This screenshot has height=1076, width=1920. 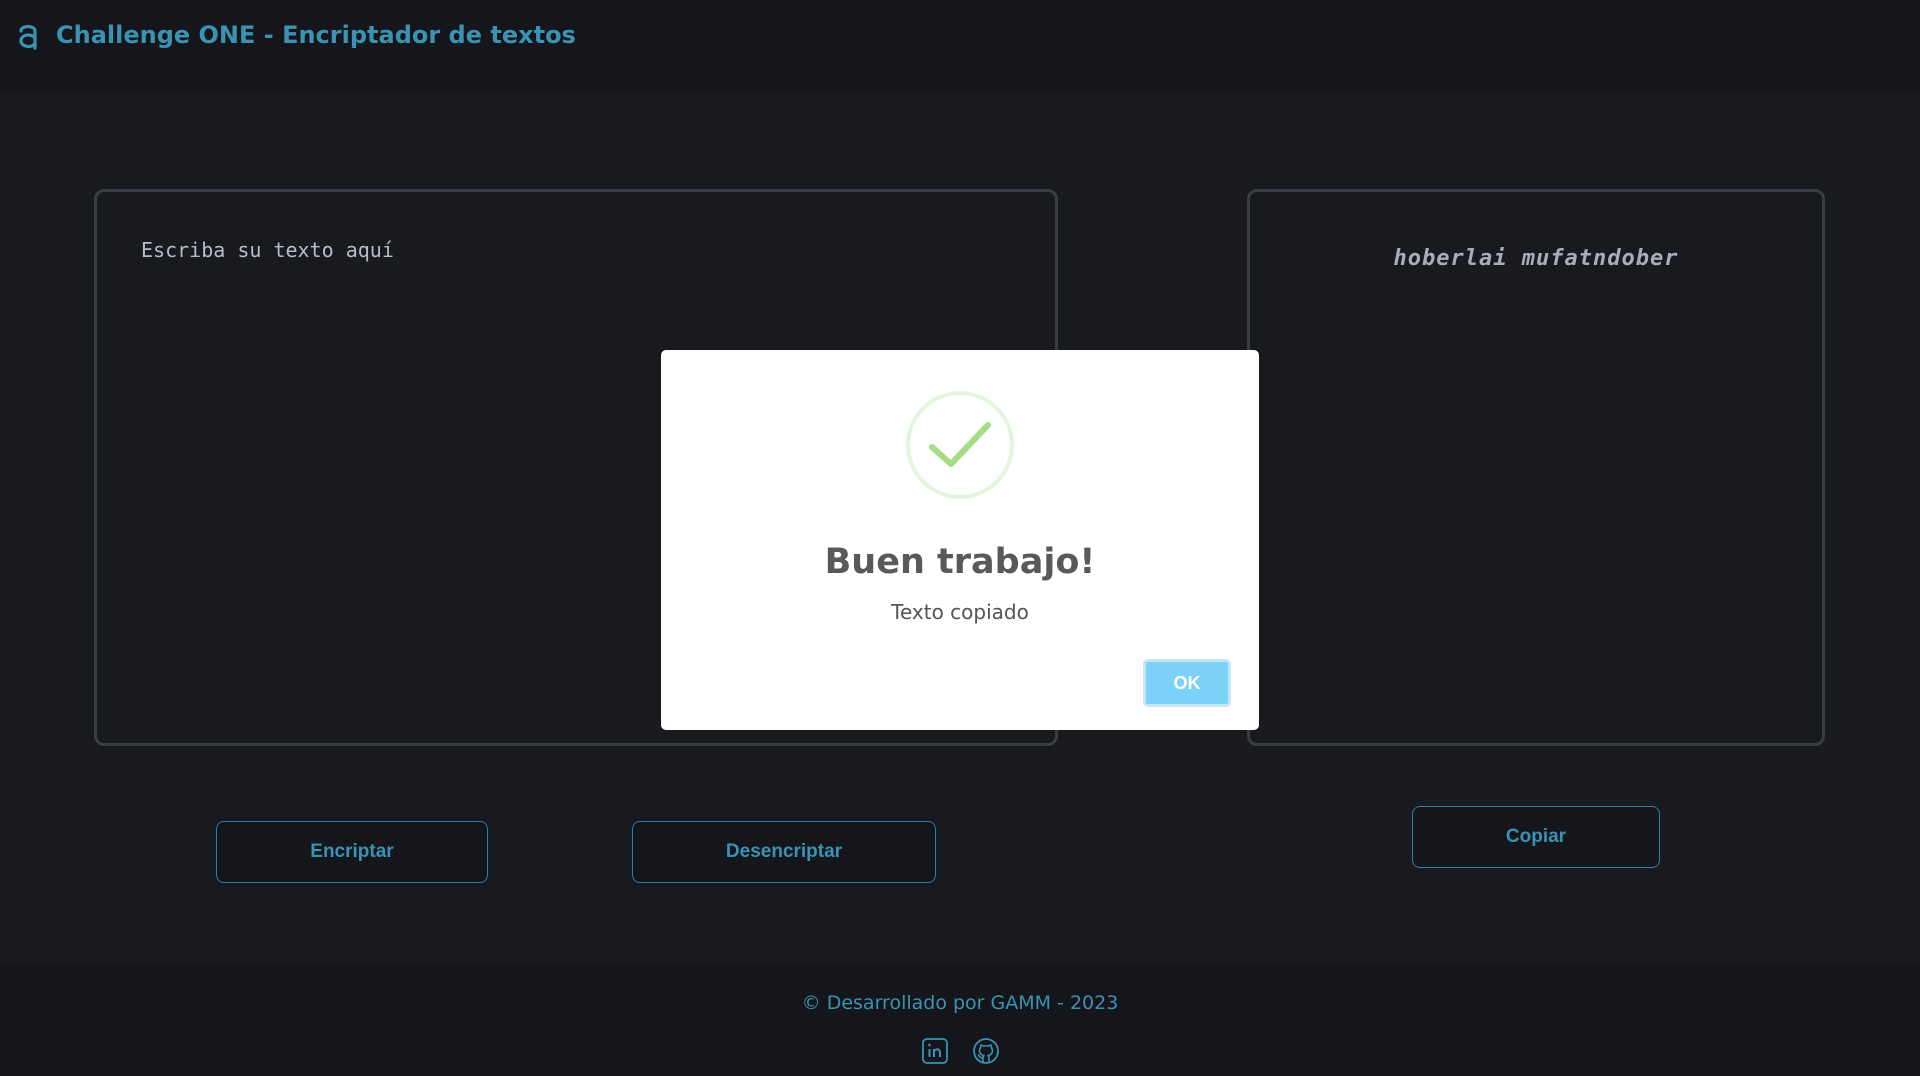 What do you see at coordinates (1187, 683) in the screenshot?
I see `ok-button: OK` at bounding box center [1187, 683].